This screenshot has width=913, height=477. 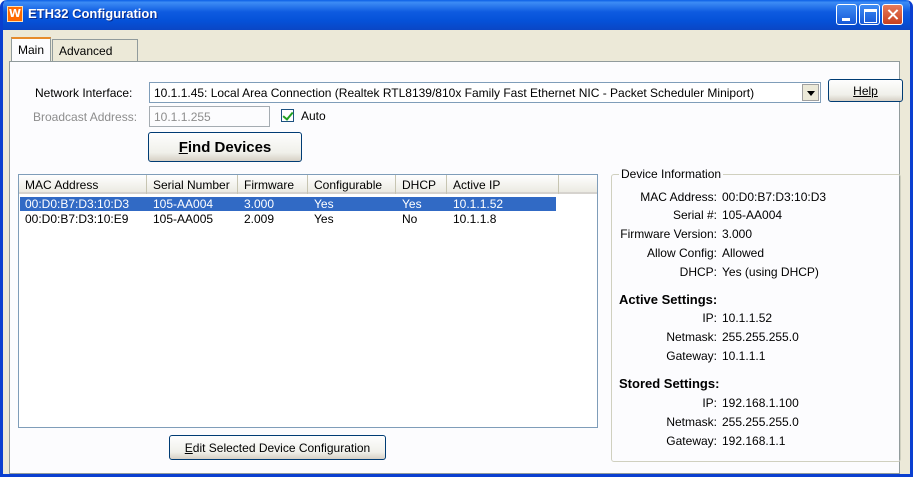 What do you see at coordinates (259, 204) in the screenshot?
I see `row-firmware: 3.000` at bounding box center [259, 204].